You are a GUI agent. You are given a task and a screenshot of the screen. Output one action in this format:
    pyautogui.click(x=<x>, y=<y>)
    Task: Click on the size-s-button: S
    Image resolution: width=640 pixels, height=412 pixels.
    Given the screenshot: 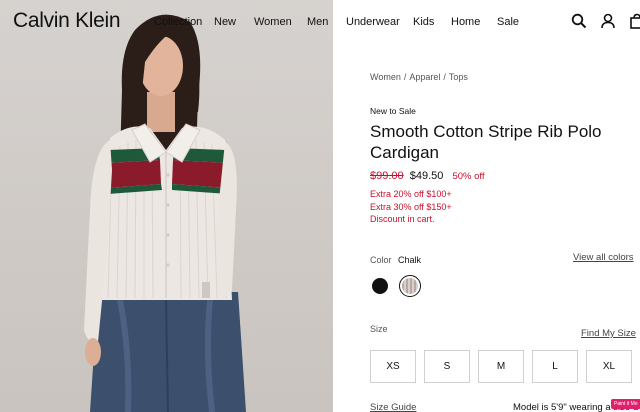 What is the action you would take?
    pyautogui.click(x=447, y=366)
    